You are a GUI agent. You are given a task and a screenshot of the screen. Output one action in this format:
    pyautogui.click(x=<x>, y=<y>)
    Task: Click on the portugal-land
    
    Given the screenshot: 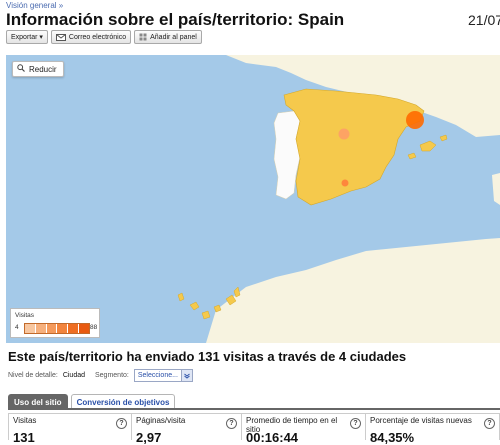 What is the action you would take?
    pyautogui.click(x=287, y=155)
    